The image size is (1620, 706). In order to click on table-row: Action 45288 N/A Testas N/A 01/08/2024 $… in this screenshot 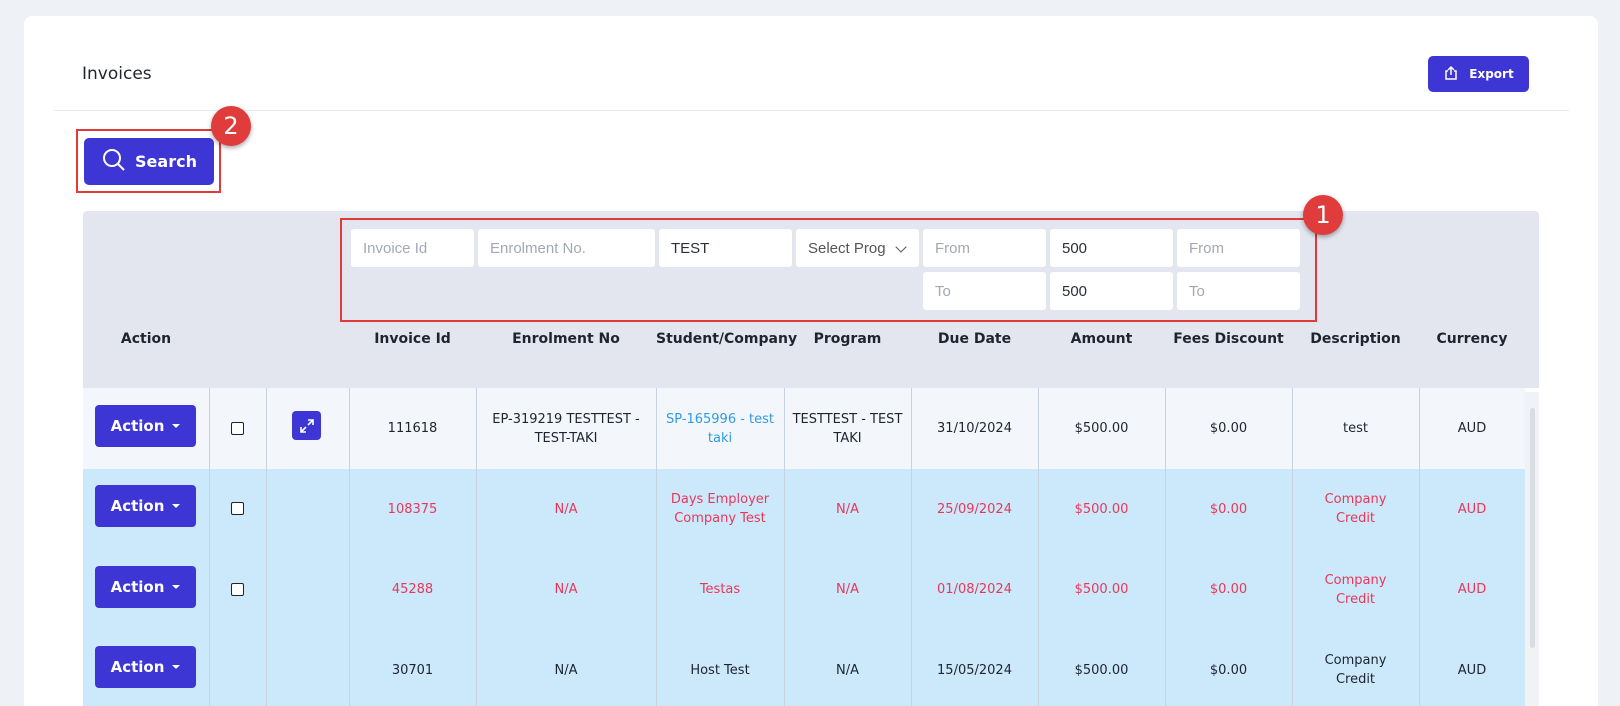, I will do `click(804, 589)`.